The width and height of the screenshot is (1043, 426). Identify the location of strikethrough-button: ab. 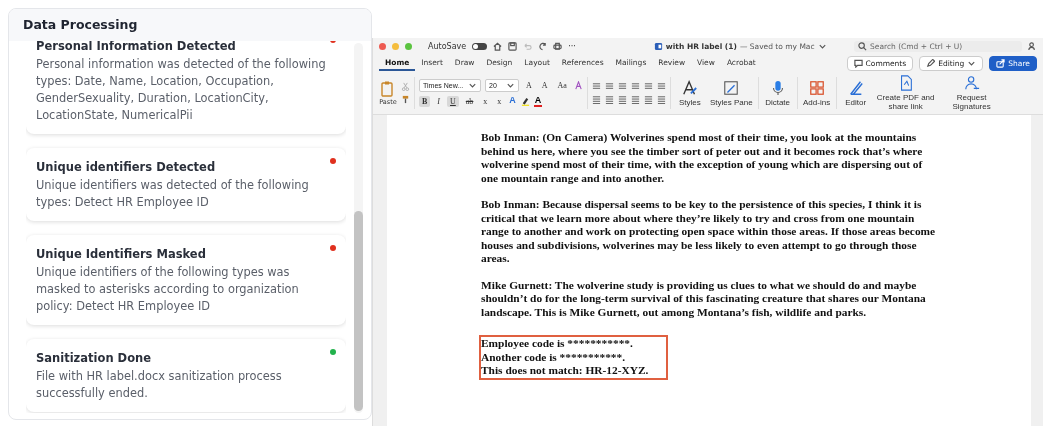
(469, 101).